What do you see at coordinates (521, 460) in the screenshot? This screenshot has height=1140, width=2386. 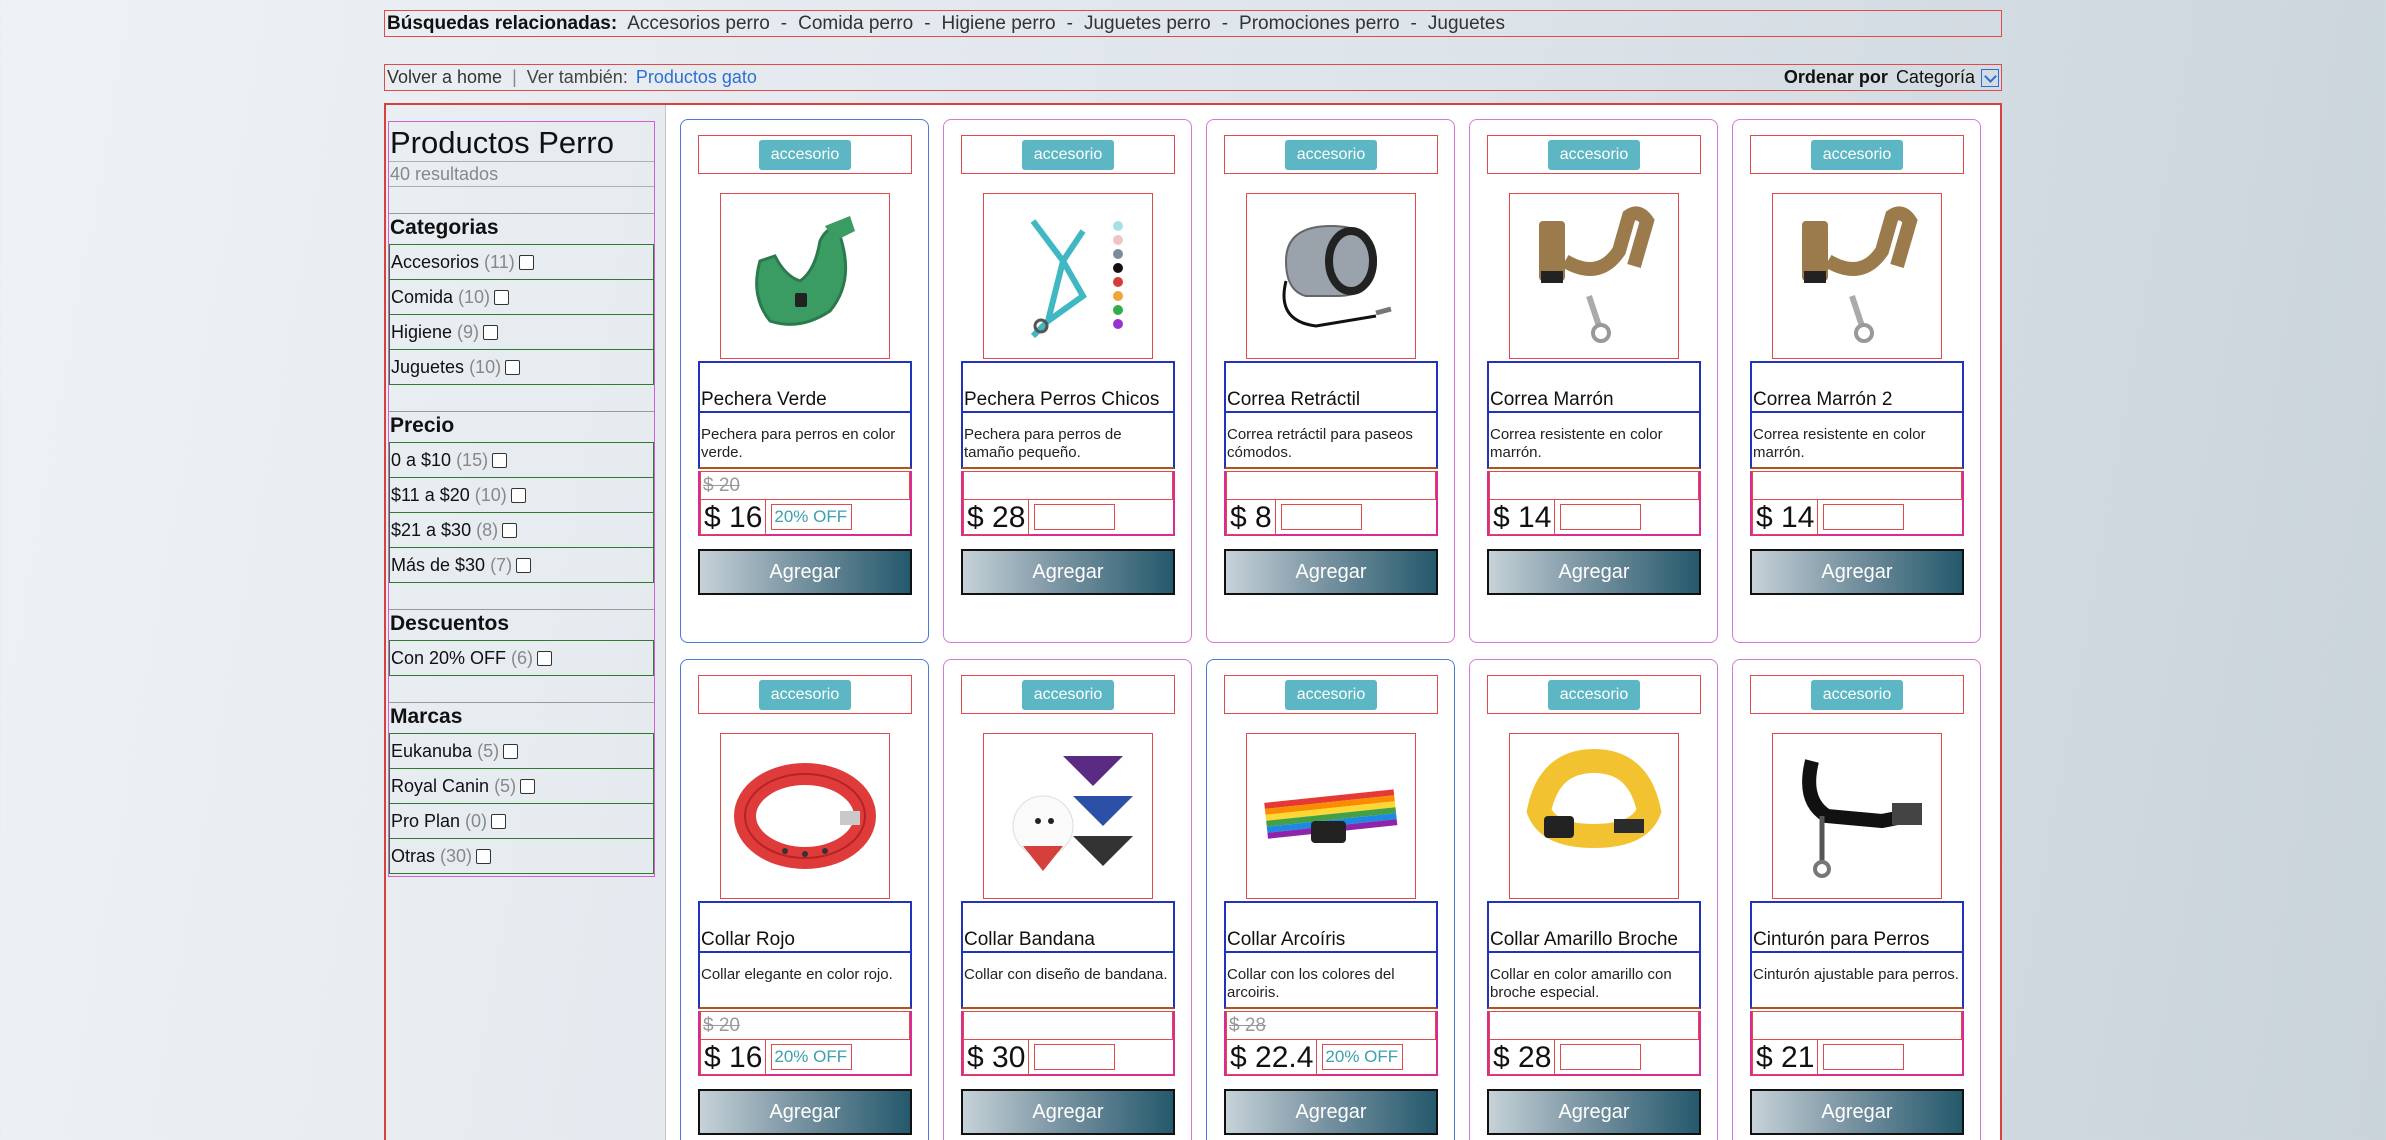 I see `filter-option: 0 a $10 (15)` at bounding box center [521, 460].